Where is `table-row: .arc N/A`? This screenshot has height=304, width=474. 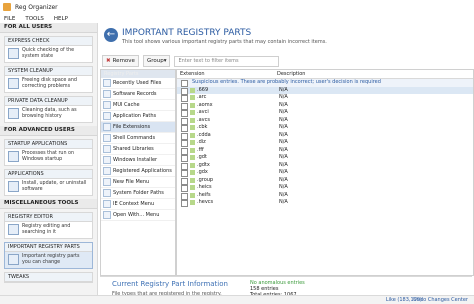
table-row: .arc N/A is located at coordinates (325, 98).